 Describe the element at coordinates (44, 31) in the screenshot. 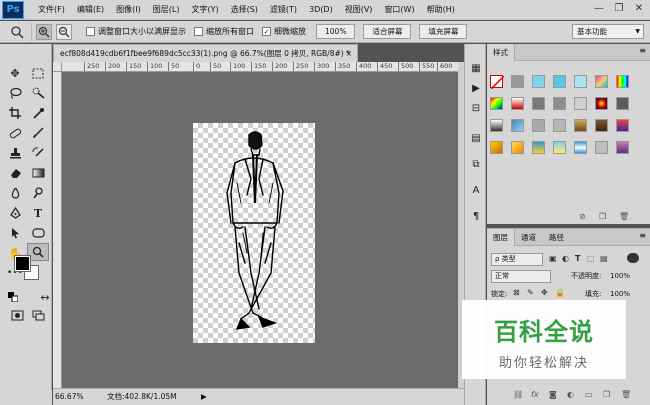

I see `zoom-in-button` at that location.